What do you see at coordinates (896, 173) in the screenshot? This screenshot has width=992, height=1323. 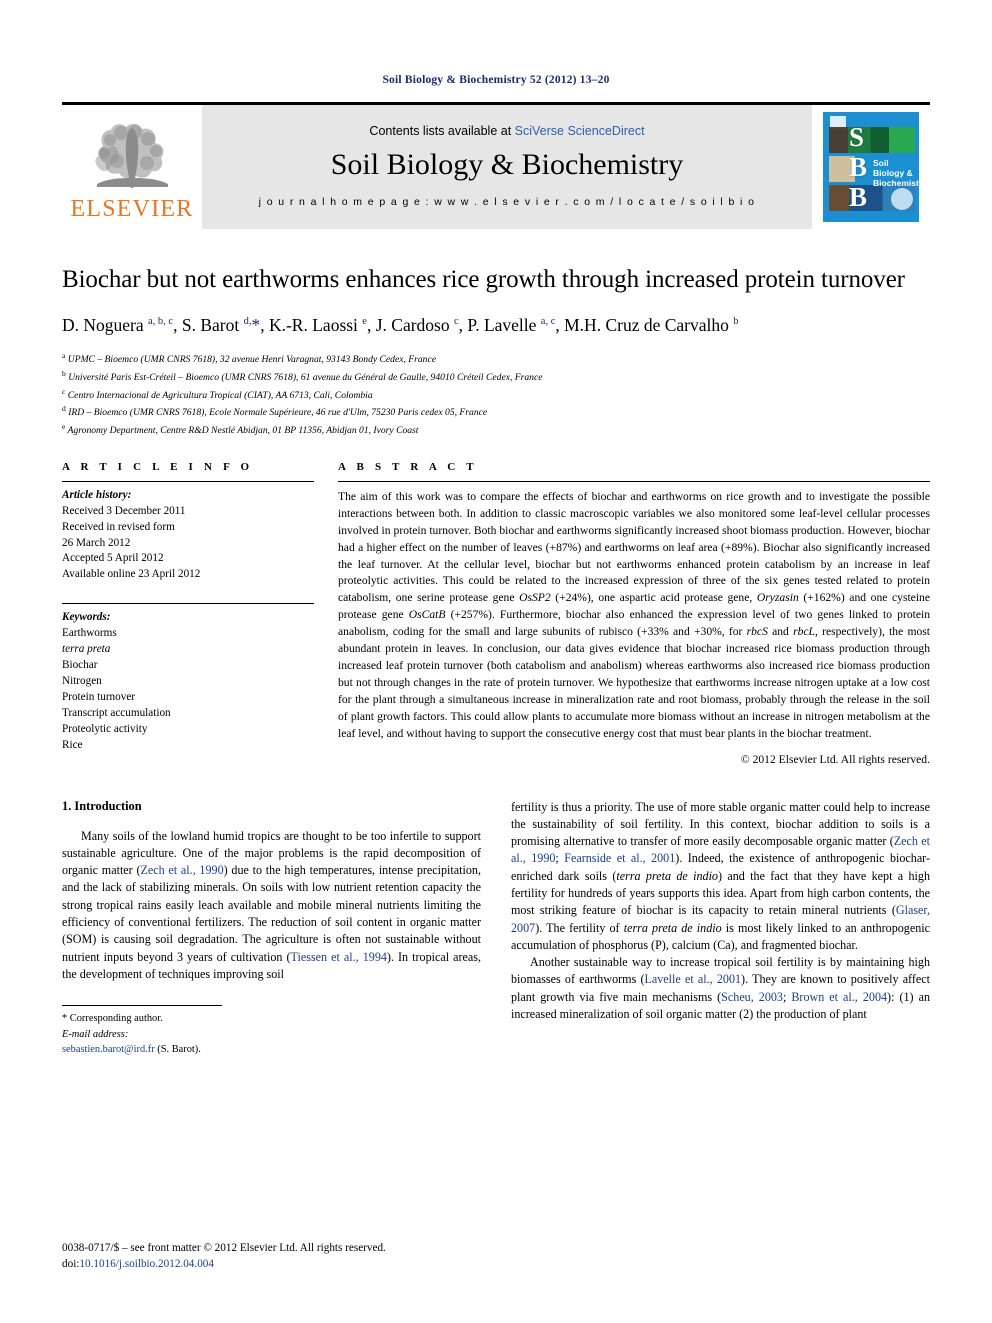 I see `cover-title: Soil Biology & Biochemistry` at bounding box center [896, 173].